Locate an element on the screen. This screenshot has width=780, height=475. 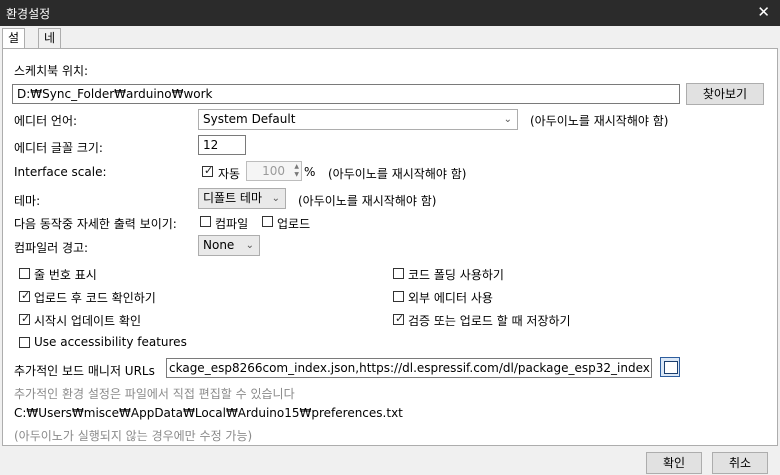
verbose-label: 다음 동작중 자세한 출력 보이기: is located at coordinates (95, 224).